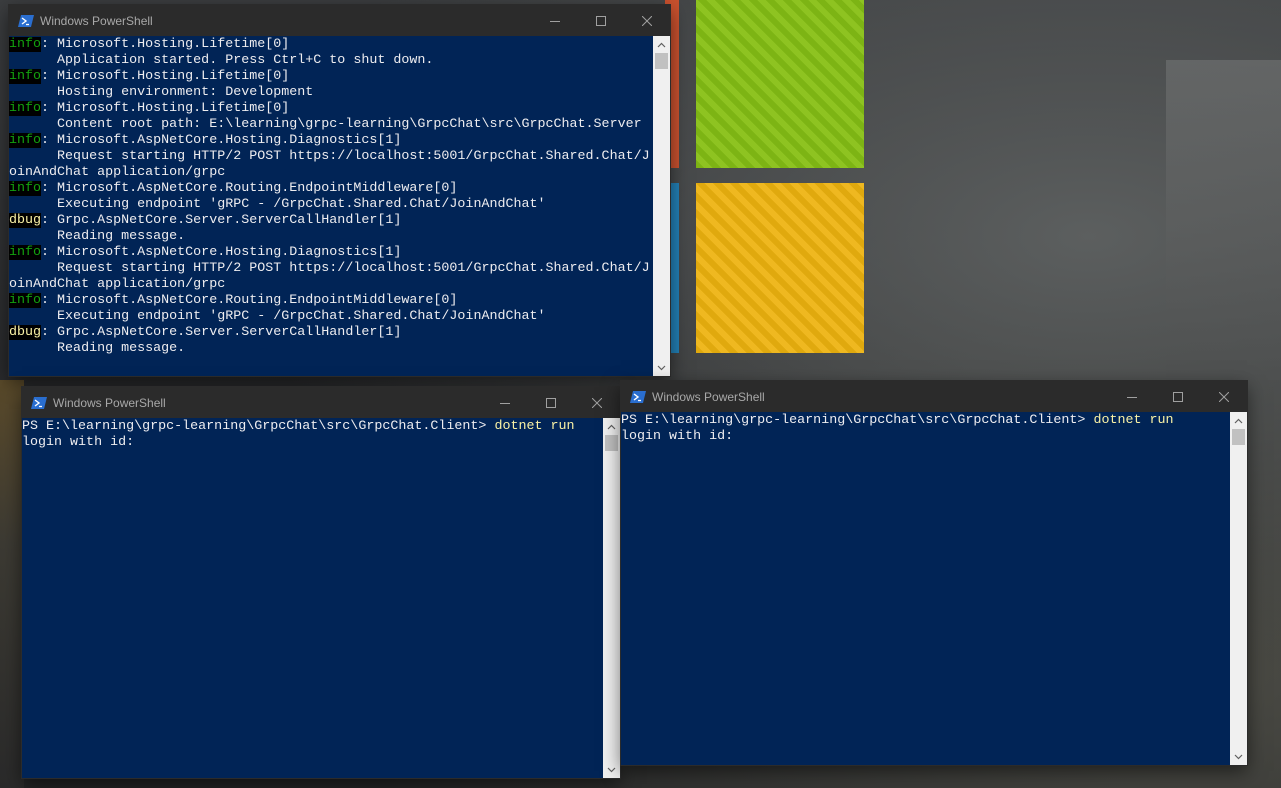 The height and width of the screenshot is (788, 1281). I want to click on log-level-badge: dbug, so click(25, 220).